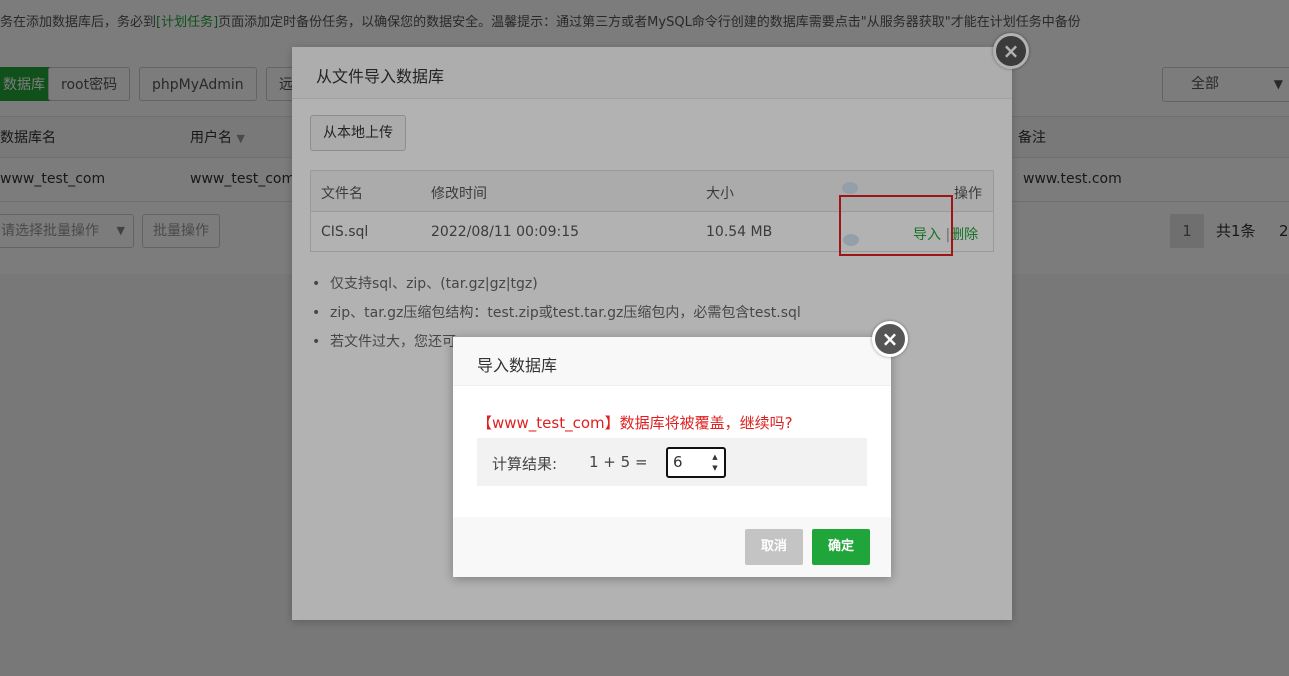 This screenshot has width=1289, height=676. What do you see at coordinates (635, 423) in the screenshot?
I see `overwrite-warning: 【www_test_com】数据库将被覆盖，继续吗?` at bounding box center [635, 423].